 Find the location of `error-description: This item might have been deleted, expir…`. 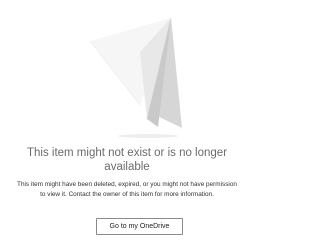

error-description: This item might have been deleted, expir… is located at coordinates (127, 189).